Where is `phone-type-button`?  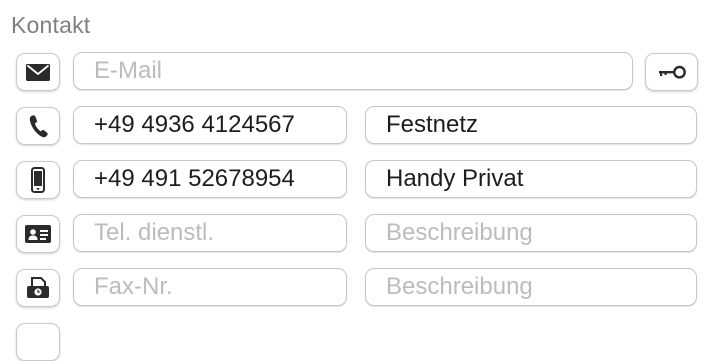 phone-type-button is located at coordinates (38, 126).